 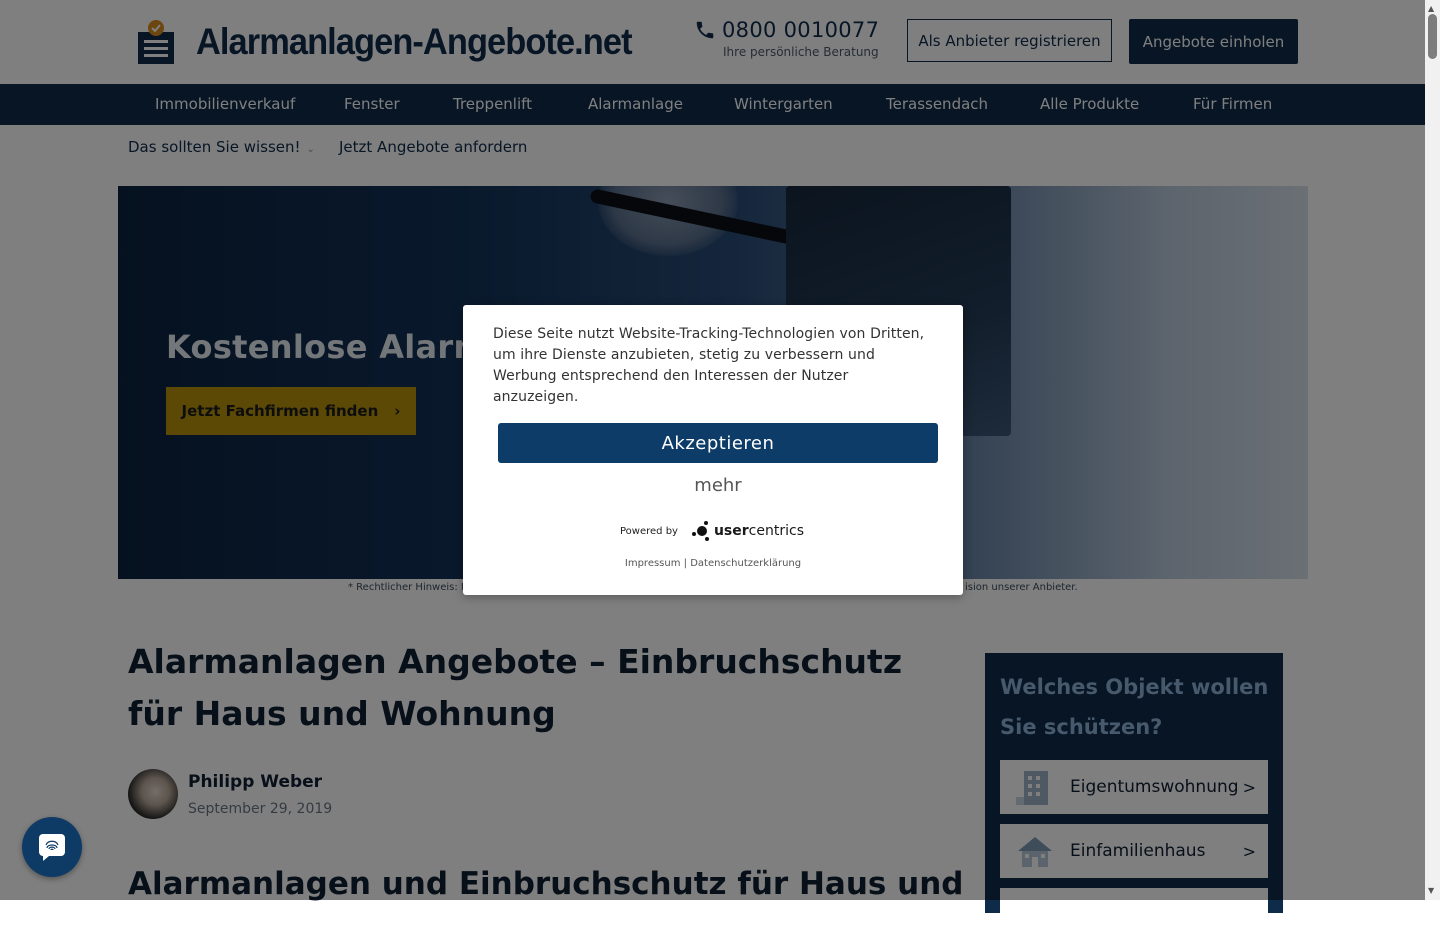 What do you see at coordinates (649, 531) in the screenshot?
I see `powered-by-label: Powered by` at bounding box center [649, 531].